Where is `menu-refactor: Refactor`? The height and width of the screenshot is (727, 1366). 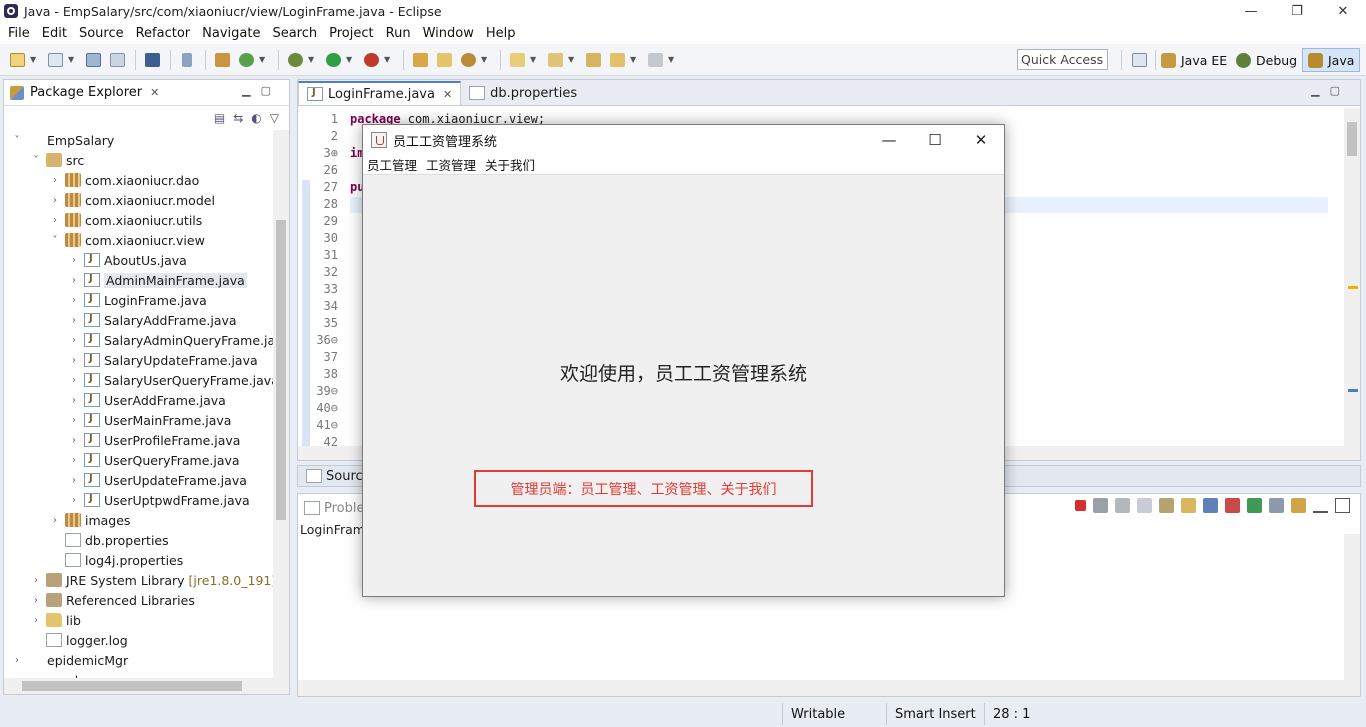
menu-refactor: Refactor is located at coordinates (163, 33).